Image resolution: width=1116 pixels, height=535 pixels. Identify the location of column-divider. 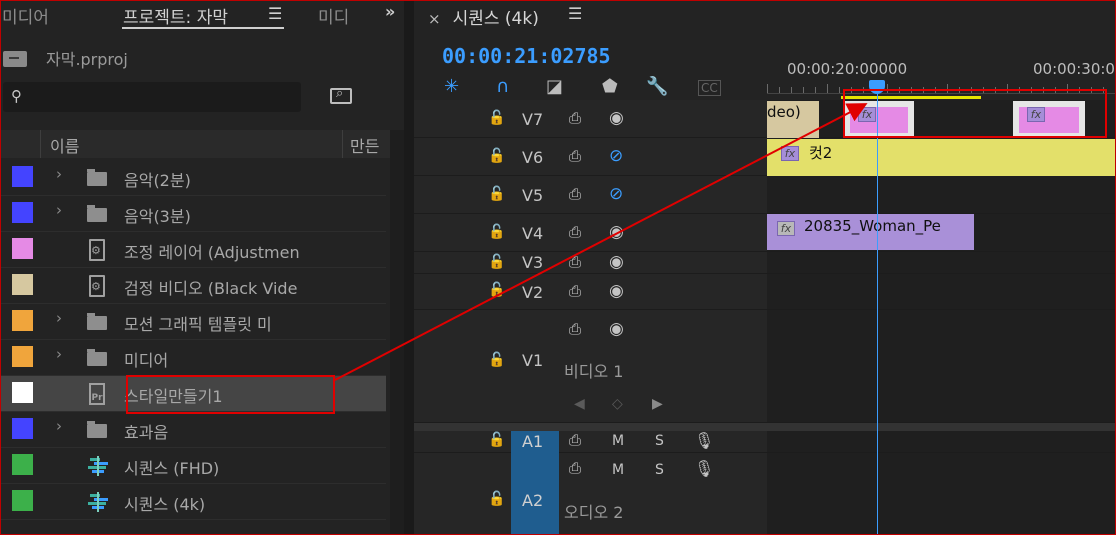
(342, 144).